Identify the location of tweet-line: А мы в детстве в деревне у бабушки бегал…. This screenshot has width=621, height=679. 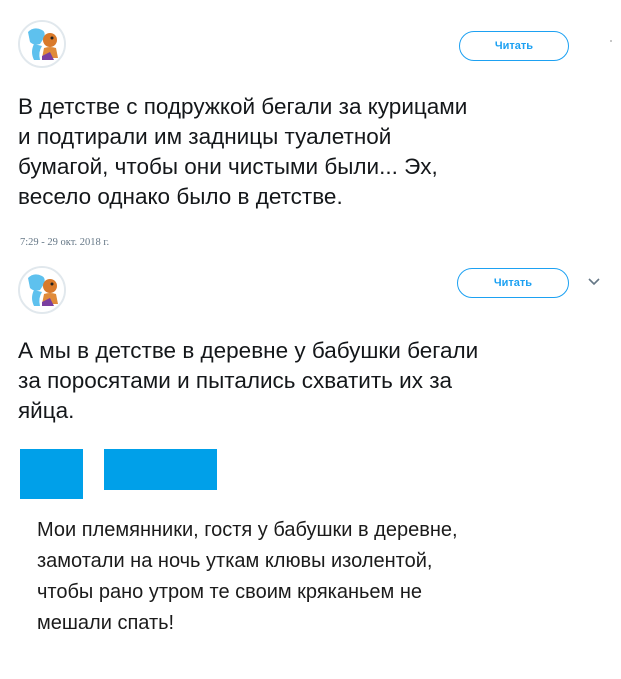
(248, 350).